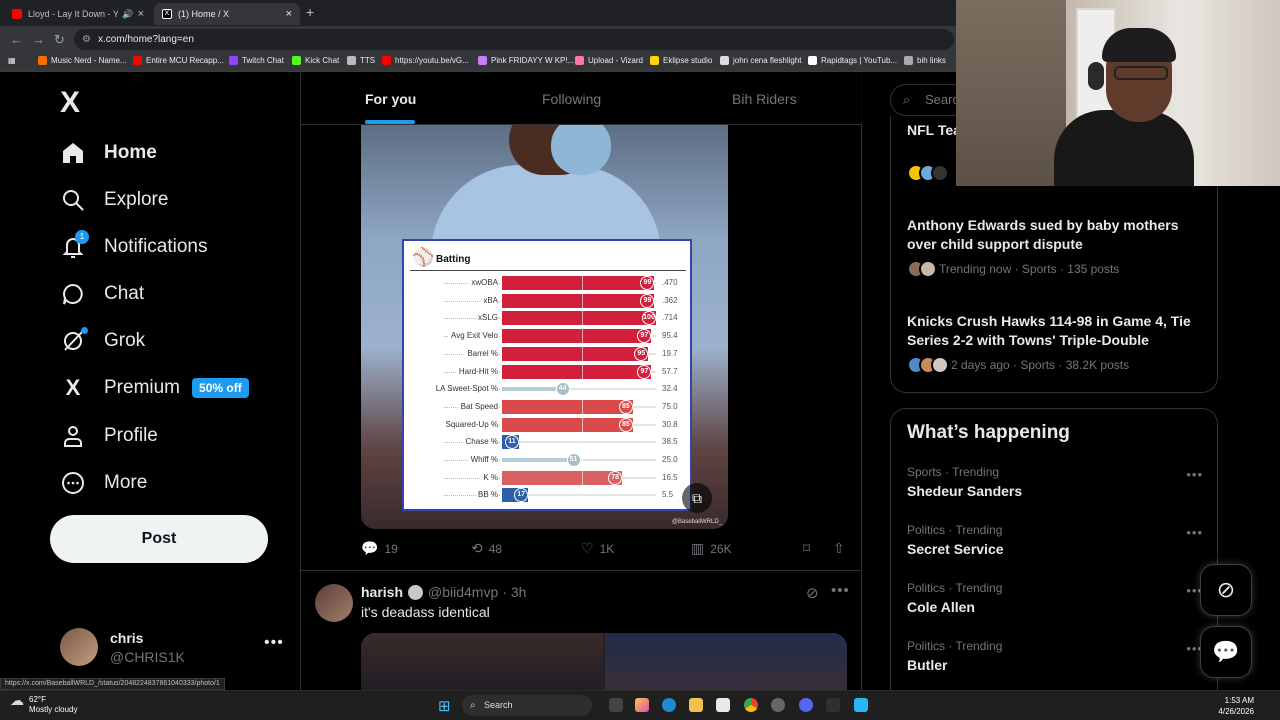 The width and height of the screenshot is (1280, 720). I want to click on bookmark-item: Eklipse studio, so click(681, 60).